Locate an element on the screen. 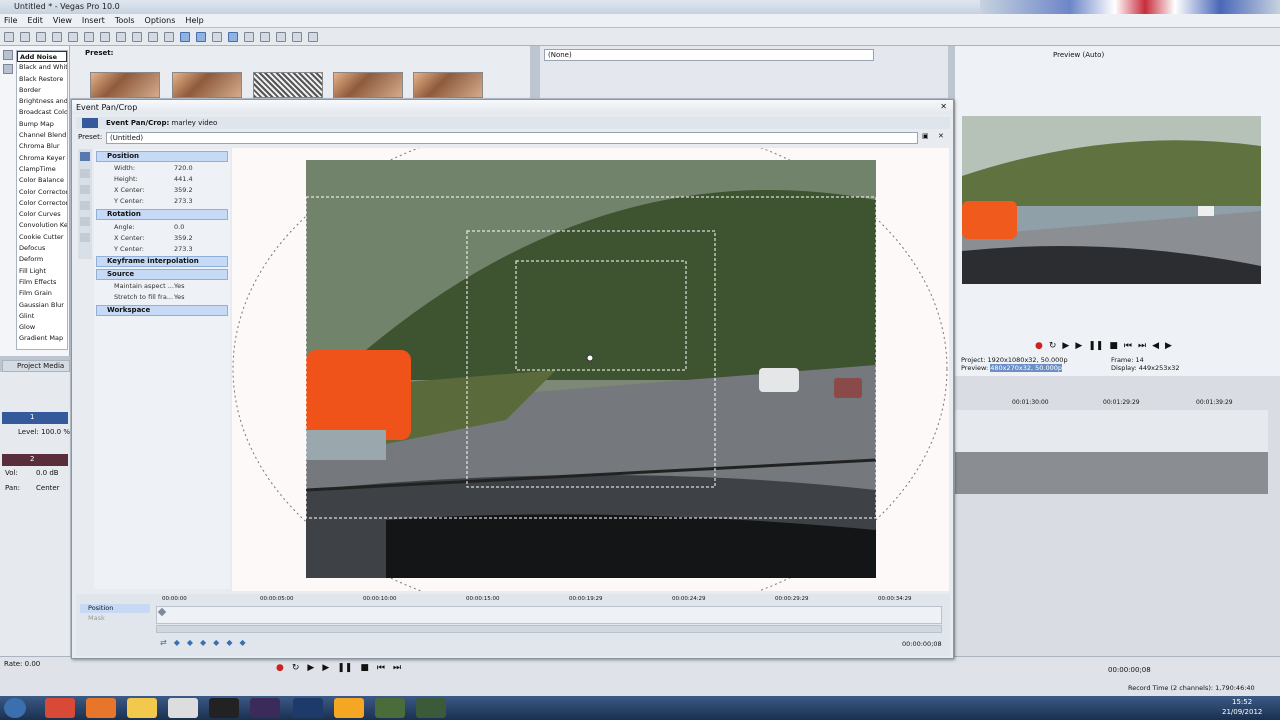  list-item: Defocus is located at coordinates (42, 248).